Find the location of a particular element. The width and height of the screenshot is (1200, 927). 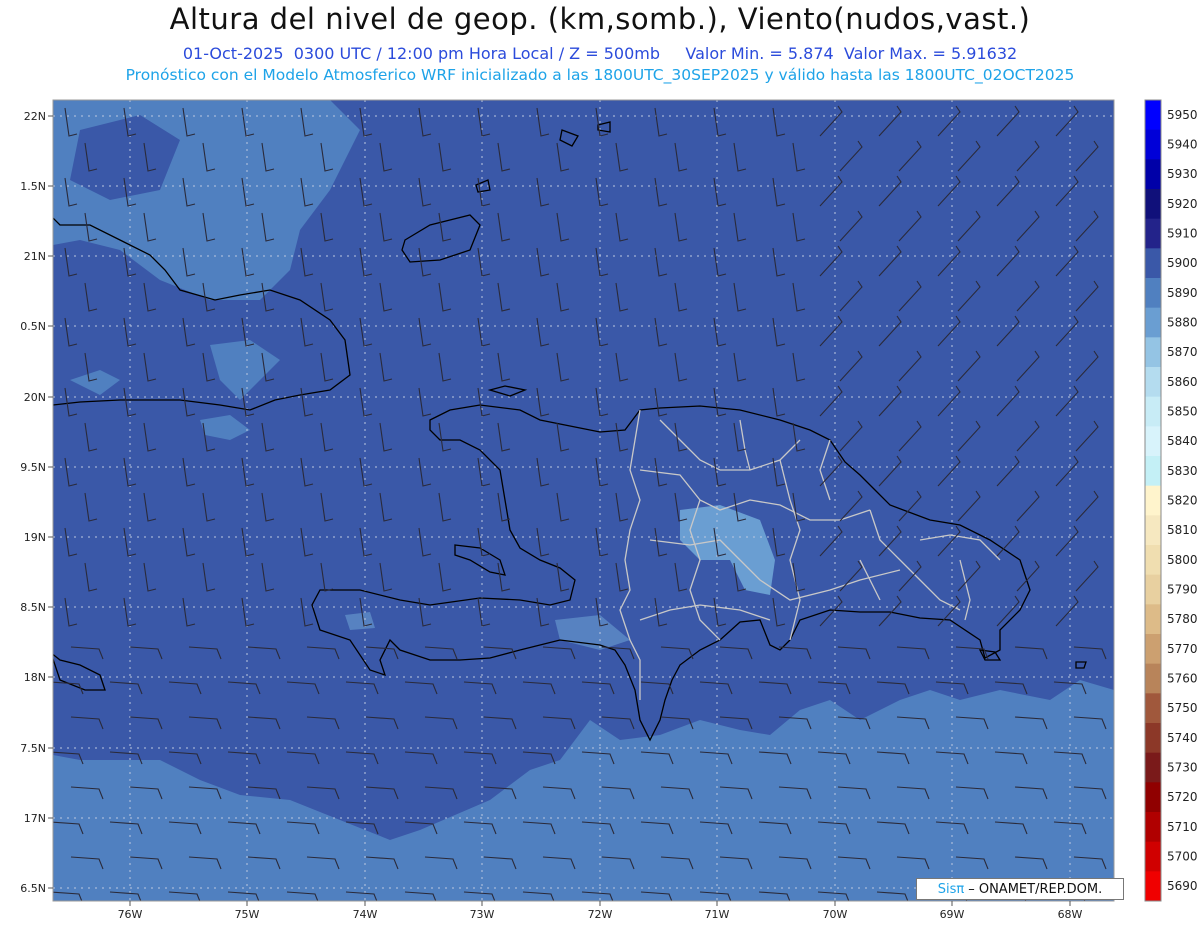

colorbar-label: 5700 is located at coordinates (1182, 857).